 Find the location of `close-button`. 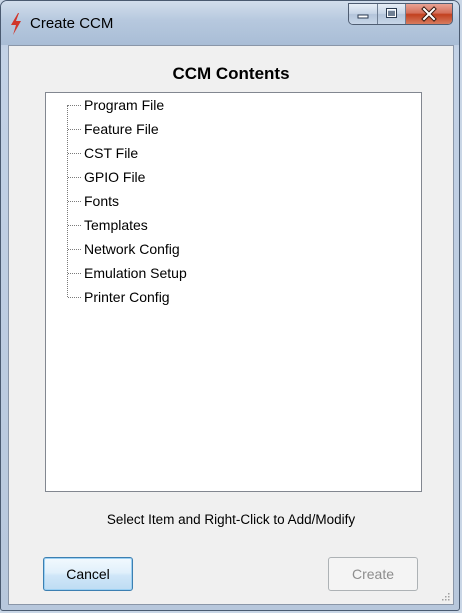

close-button is located at coordinates (428, 14).